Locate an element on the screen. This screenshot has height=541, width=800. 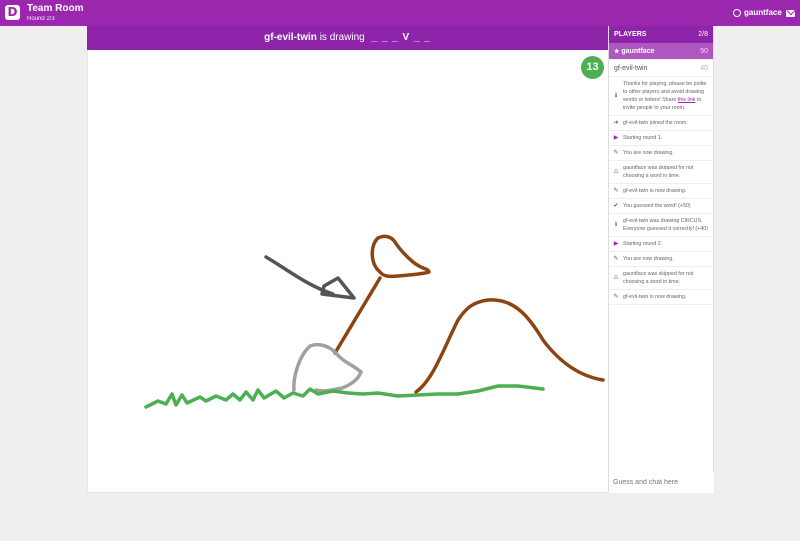
star-icon: ★ is located at coordinates (617, 51).